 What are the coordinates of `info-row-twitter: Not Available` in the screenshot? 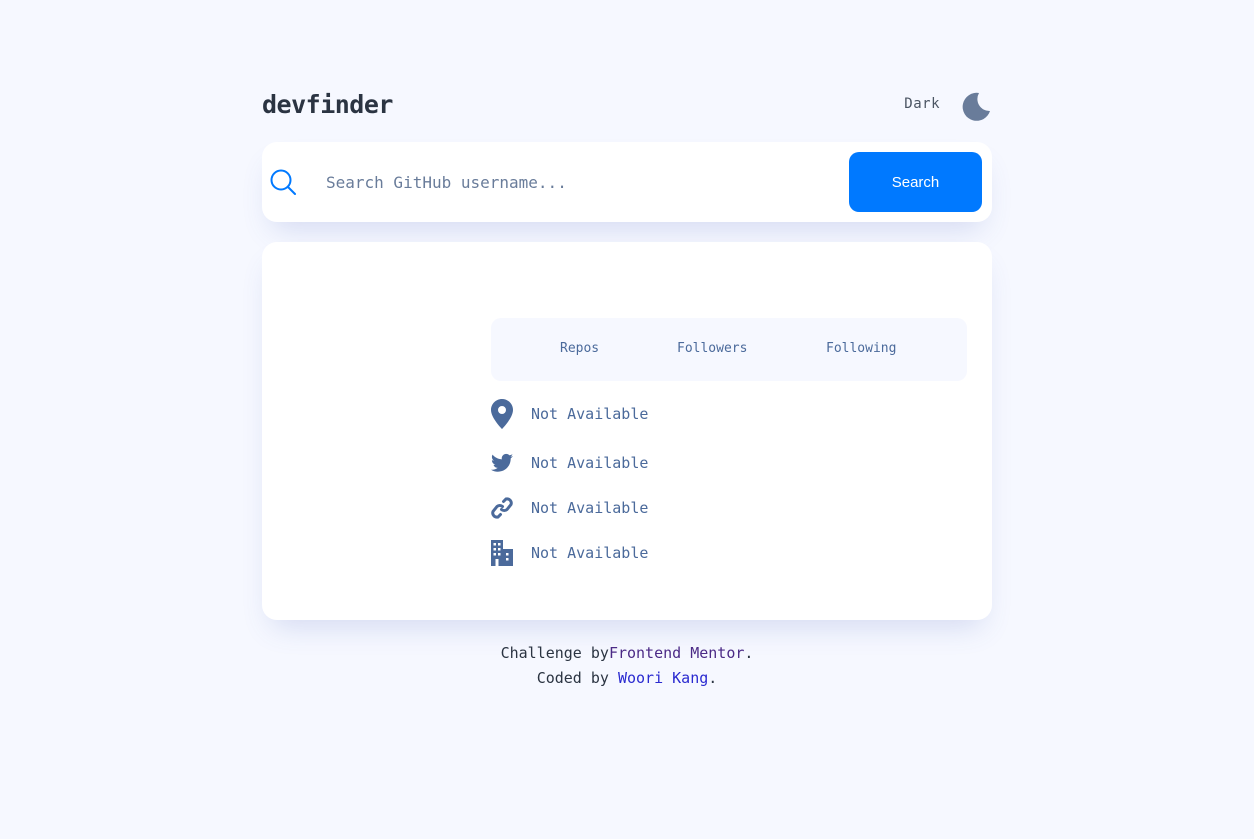 It's located at (691, 463).